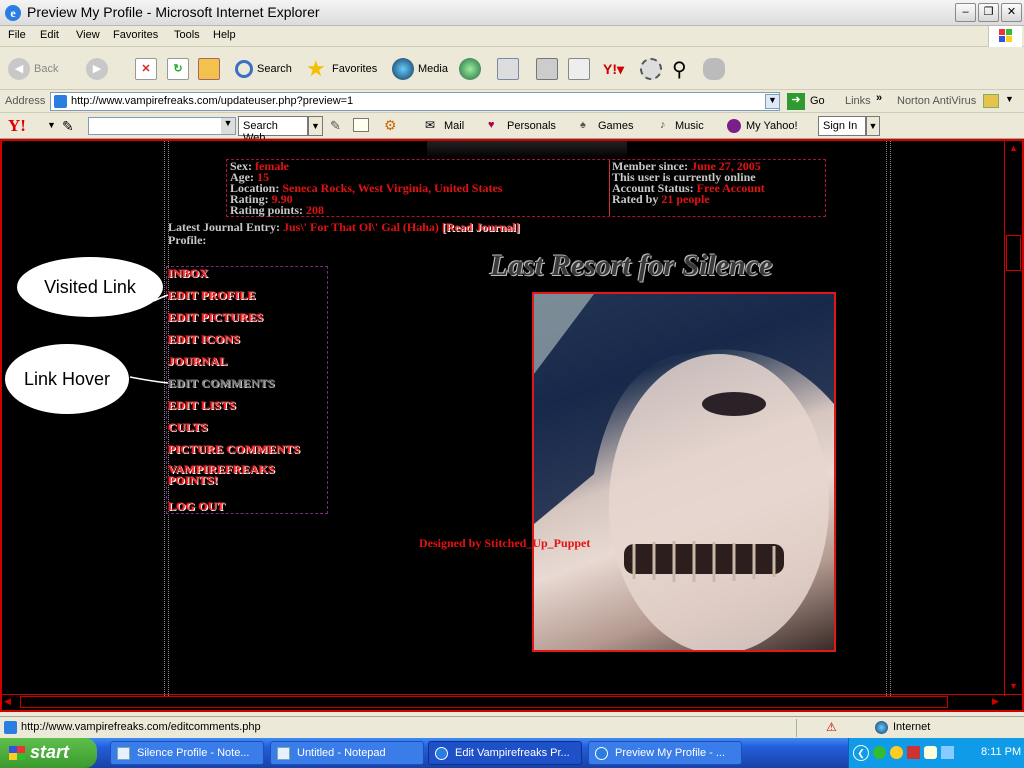 The image size is (1024, 768). Describe the element at coordinates (341, 753) in the screenshot. I see `task-untitled-notepad-label: Untitled - Notepad` at that location.